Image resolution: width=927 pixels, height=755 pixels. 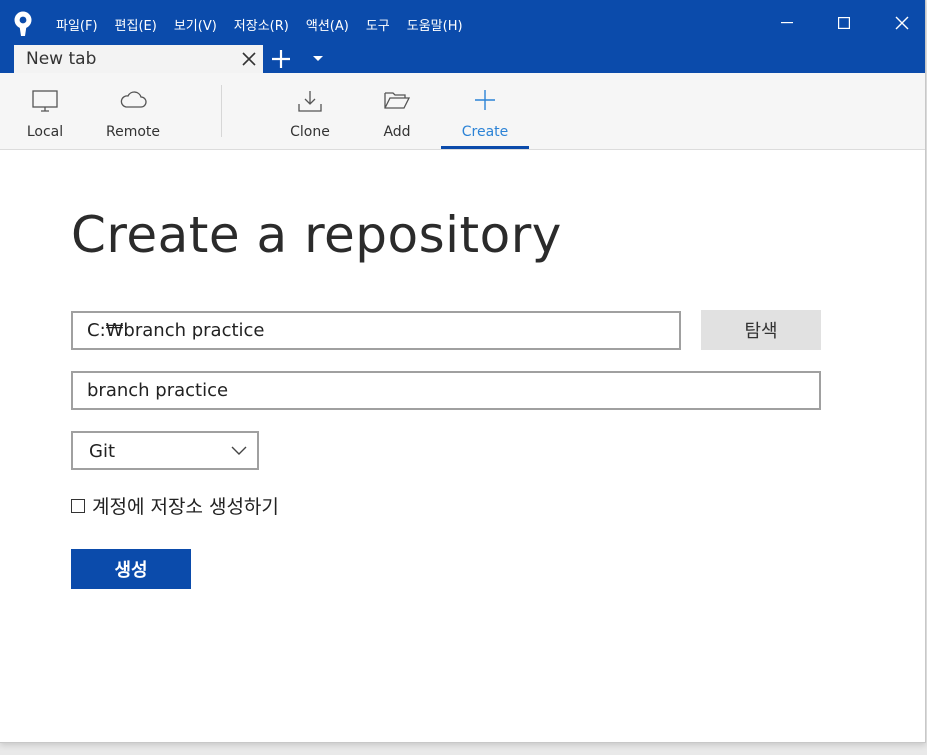 I want to click on close-icon, so click(x=902, y=22).